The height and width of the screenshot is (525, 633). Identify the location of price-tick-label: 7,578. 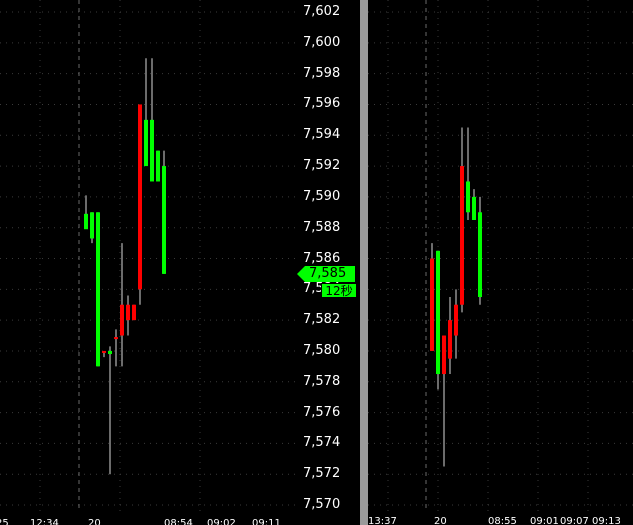
(322, 381).